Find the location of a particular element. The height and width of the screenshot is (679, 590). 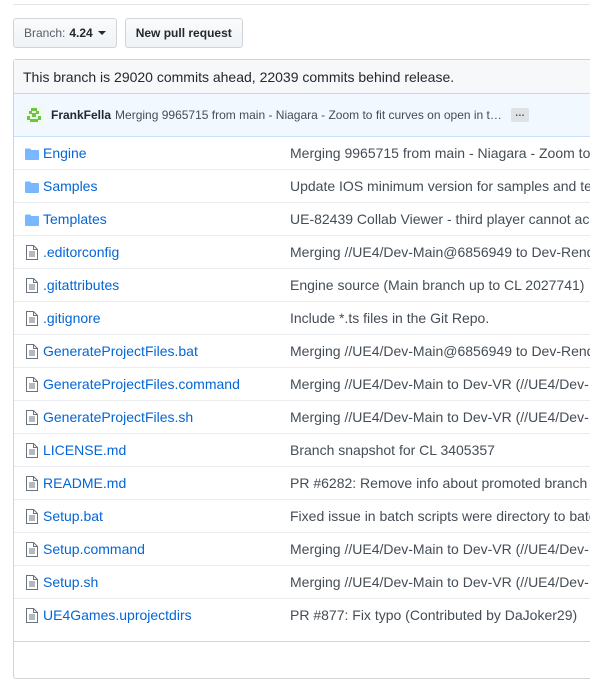

avatar is located at coordinates (34, 115).